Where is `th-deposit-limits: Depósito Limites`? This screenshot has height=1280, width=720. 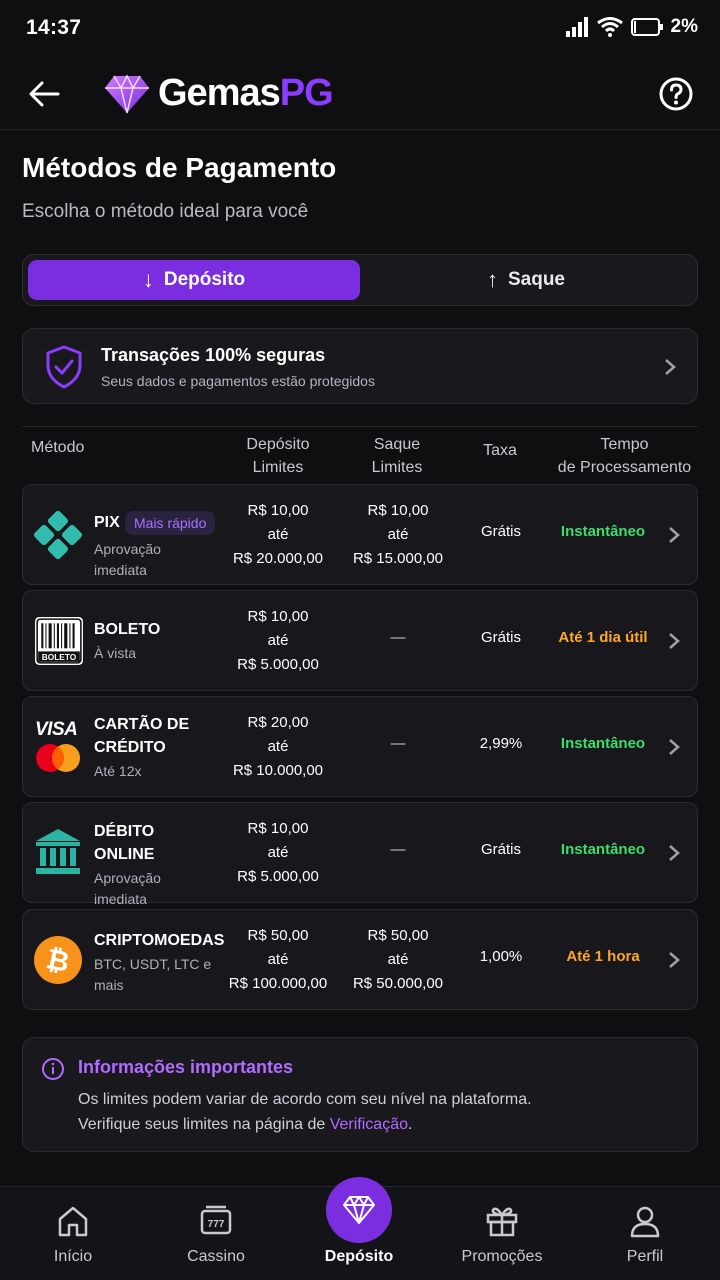
th-deposit-limits: Depósito Limites is located at coordinates (278, 456).